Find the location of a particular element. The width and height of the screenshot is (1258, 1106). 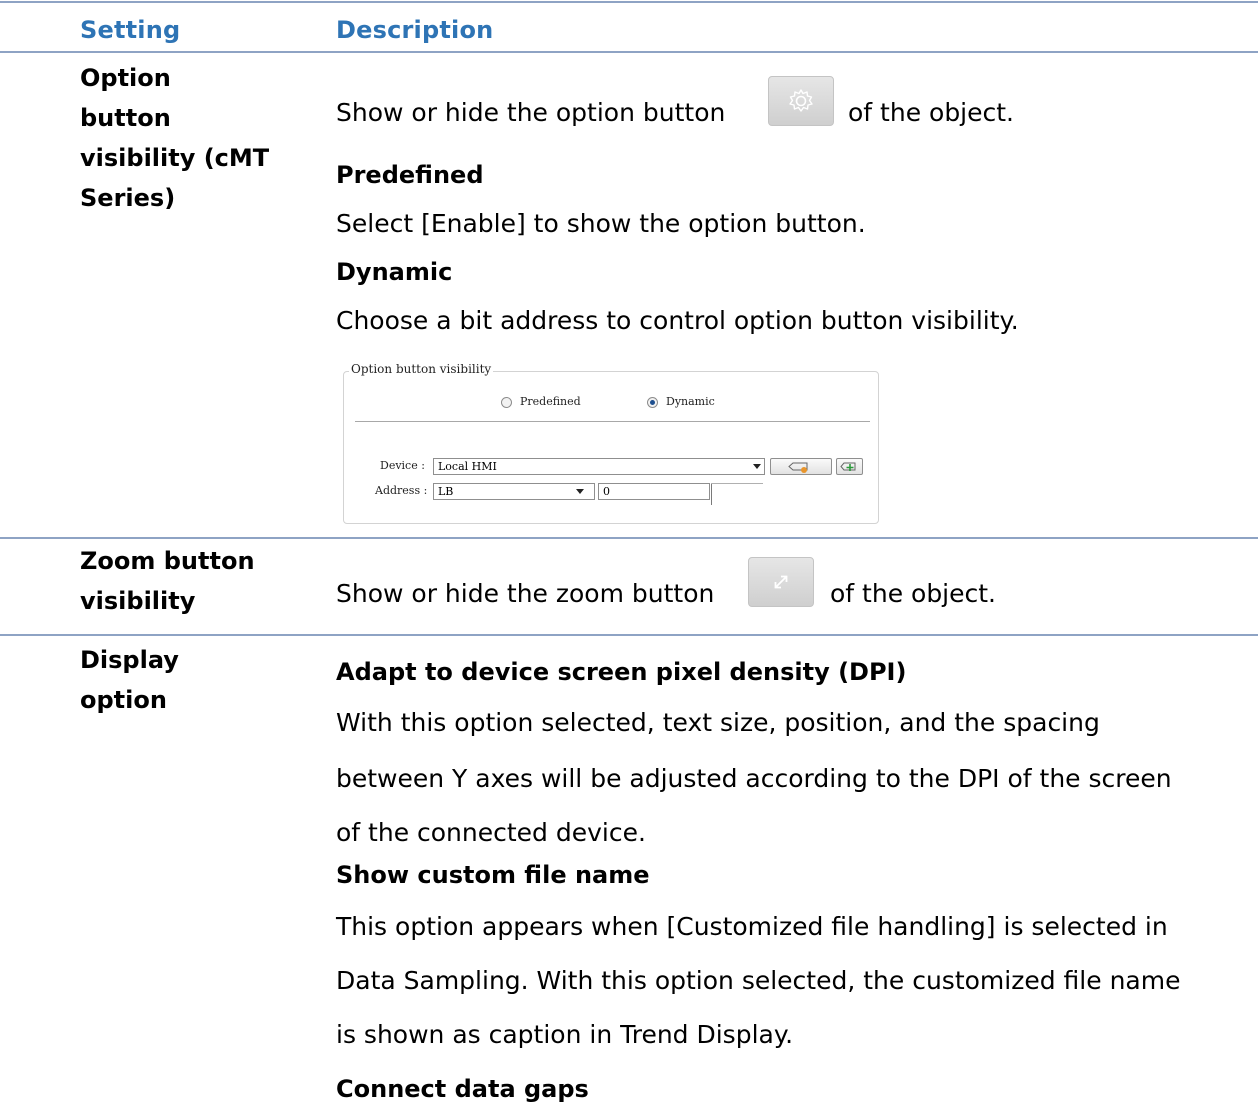

setting-line: Option is located at coordinates (125, 78).